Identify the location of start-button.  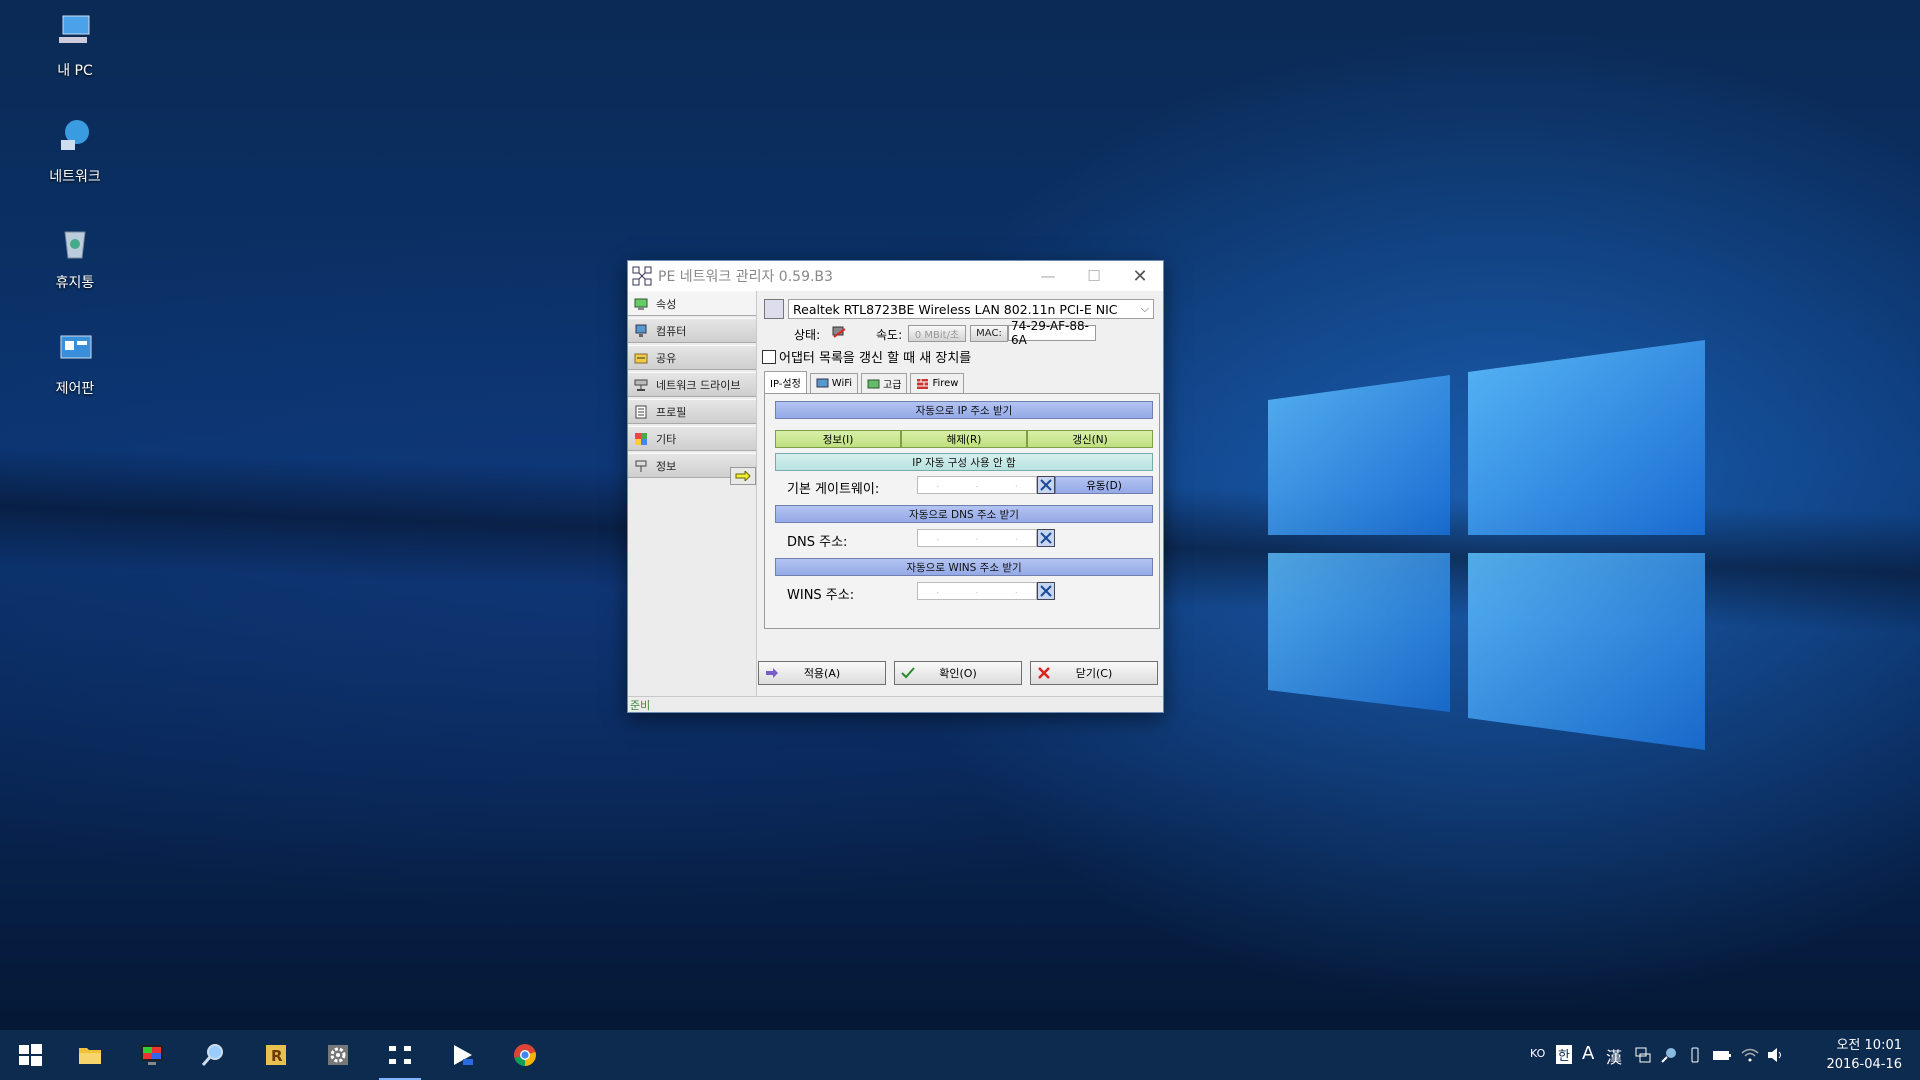
(30, 1055).